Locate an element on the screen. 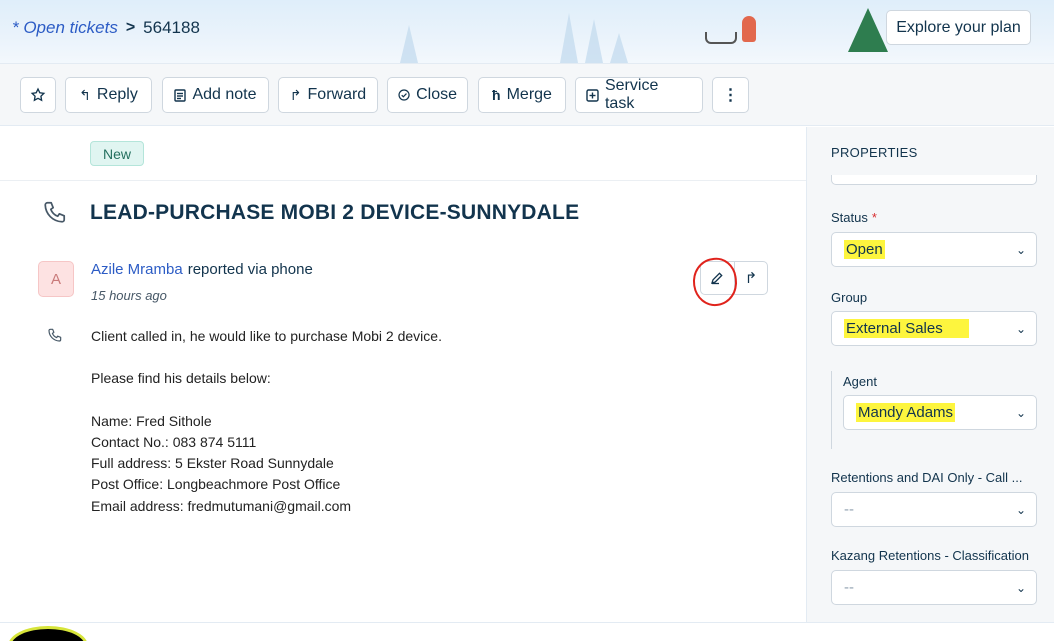  reply-button: ↰ Reply is located at coordinates (108, 95).